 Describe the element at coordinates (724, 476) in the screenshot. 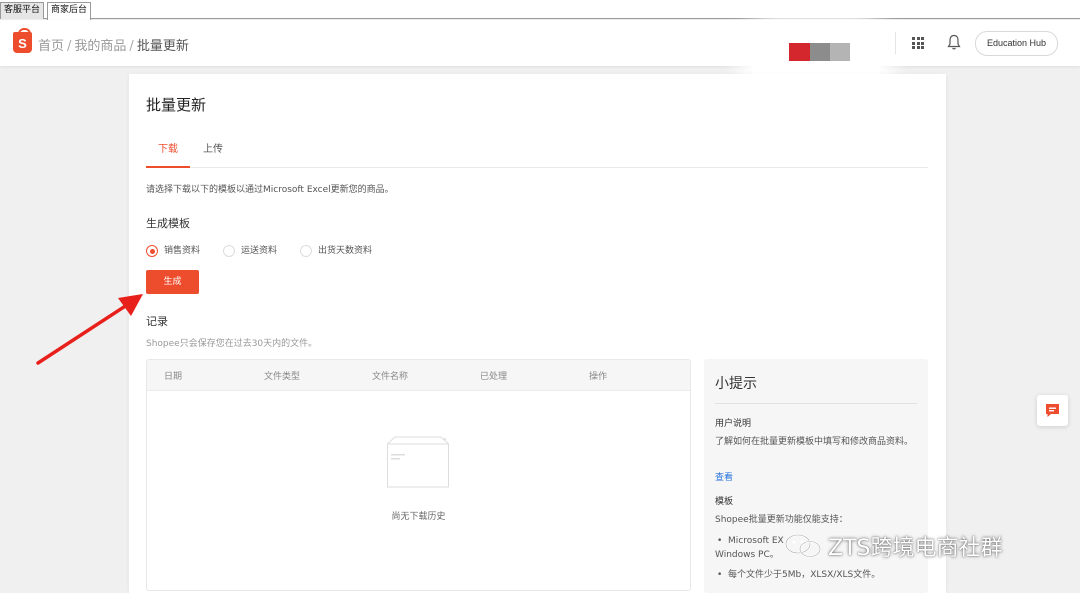

I see `view-guide-link: 查看` at that location.